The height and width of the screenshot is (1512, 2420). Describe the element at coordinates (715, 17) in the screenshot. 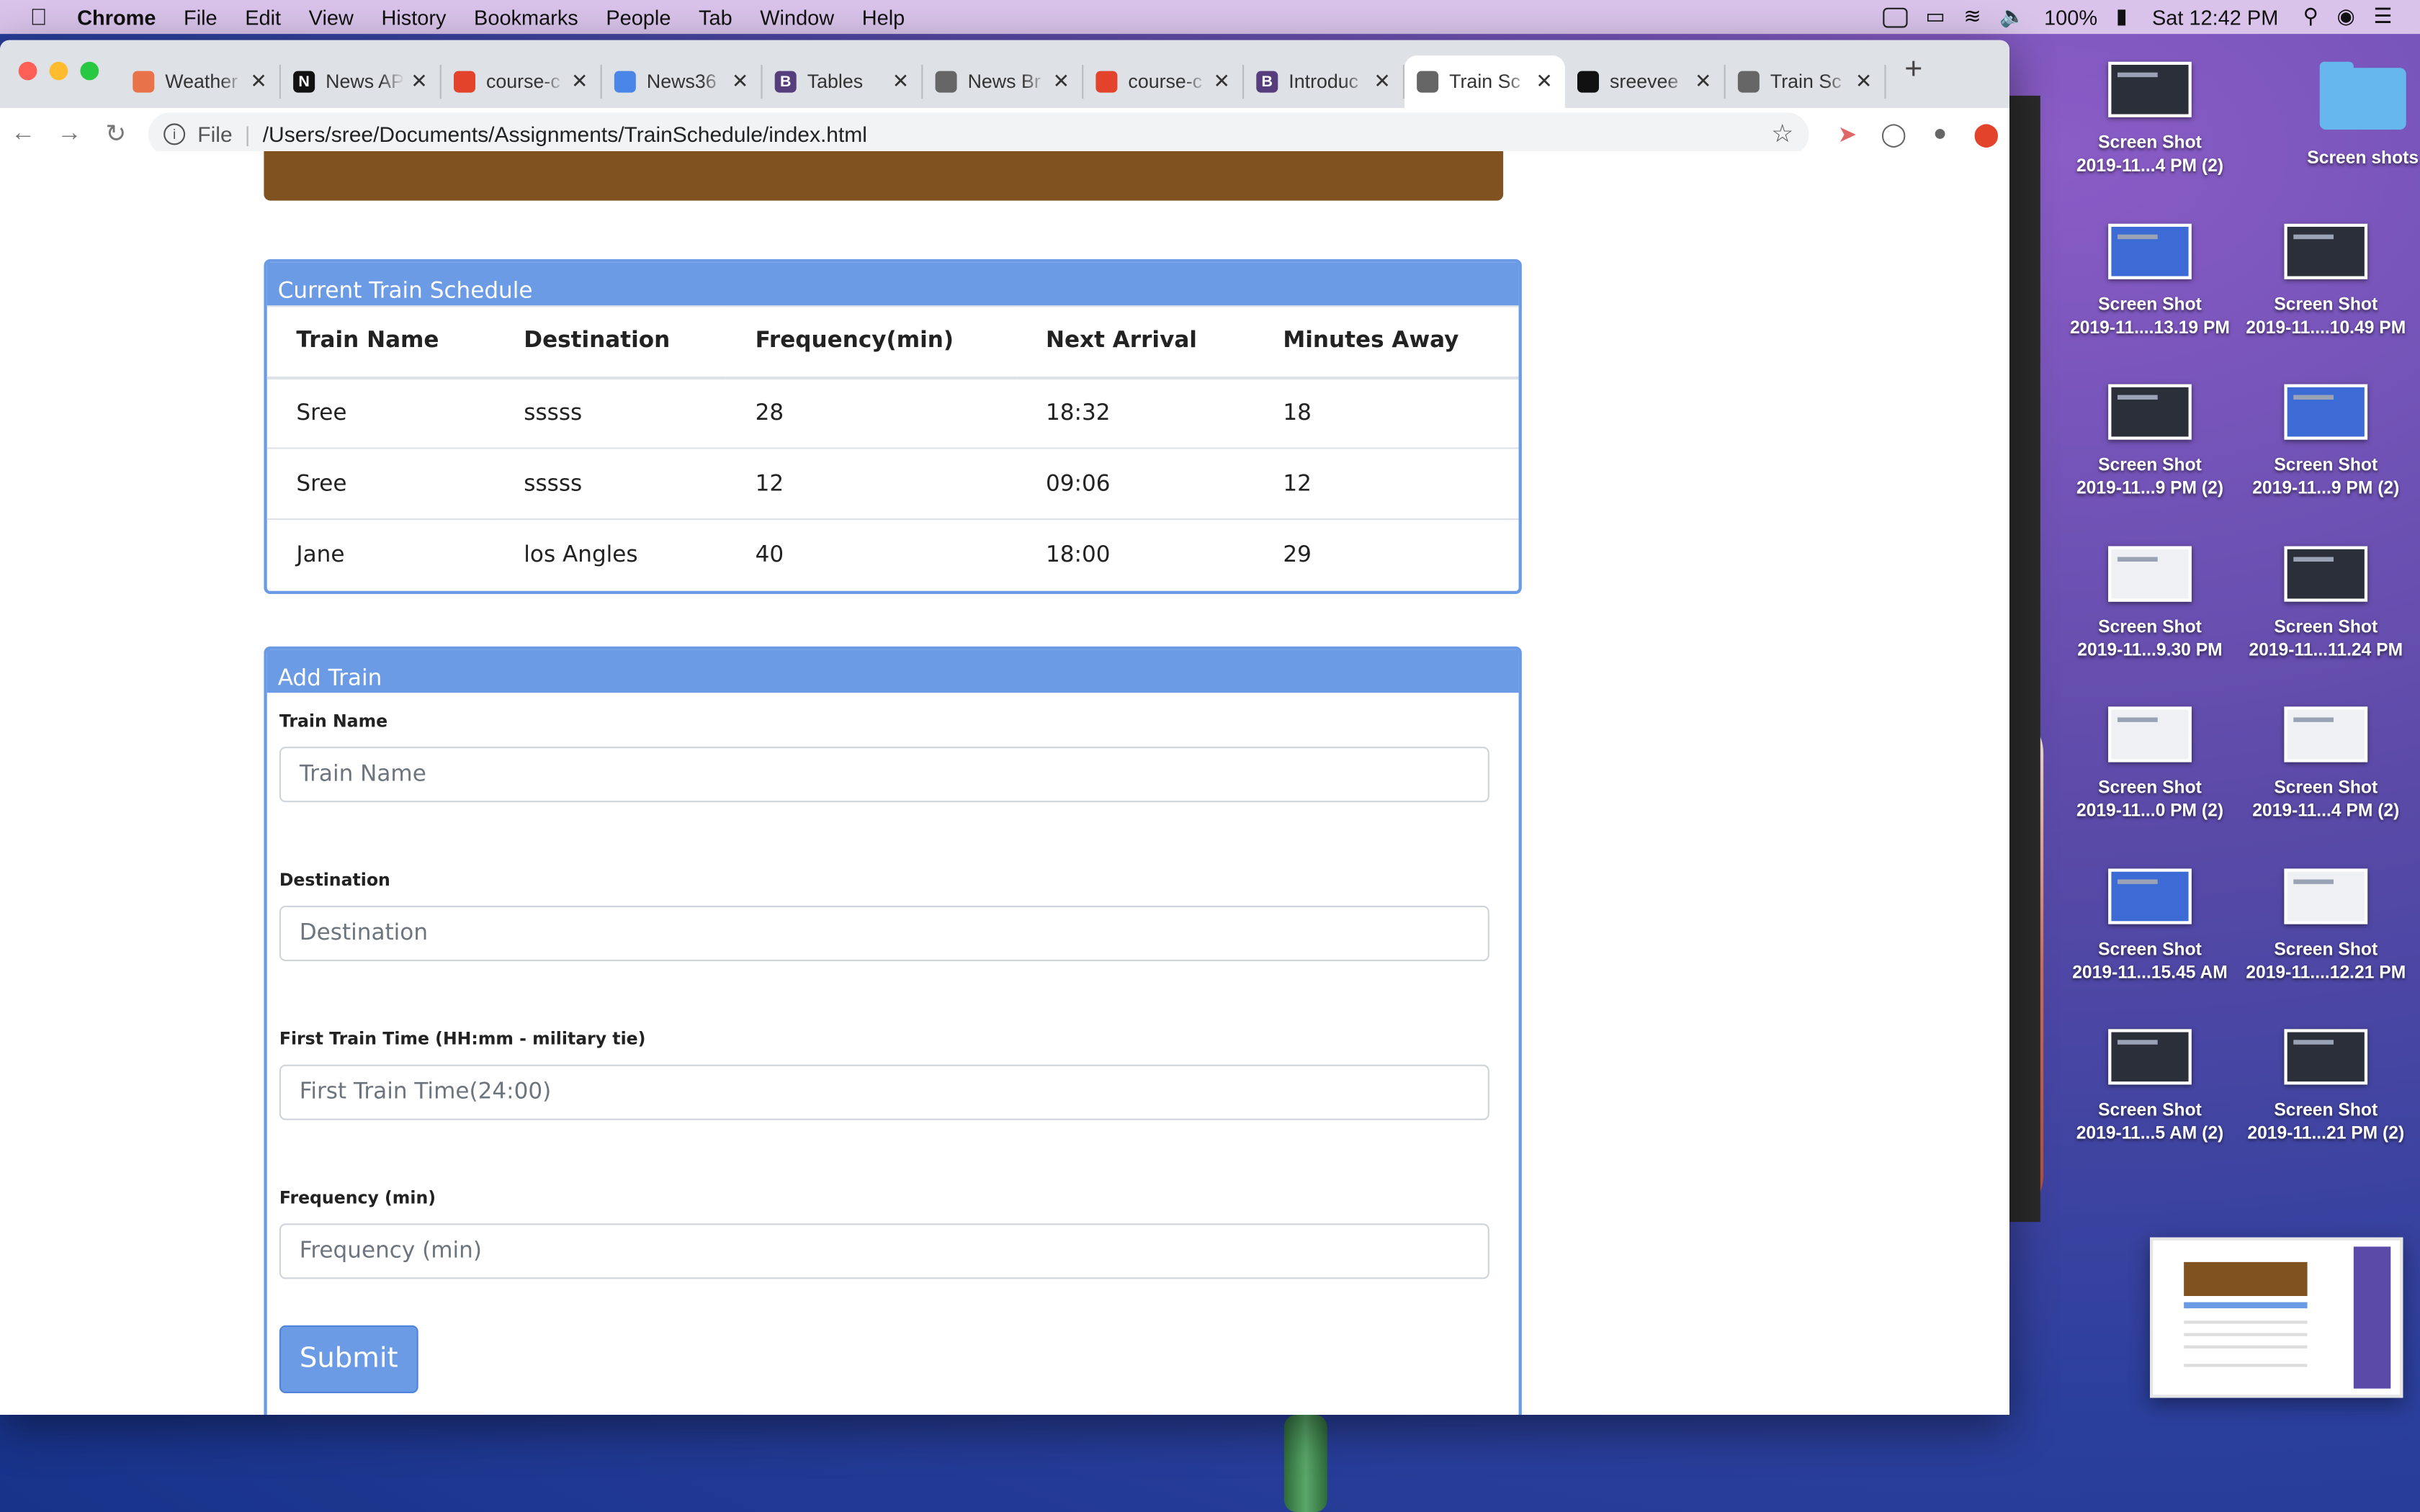

I see `menu-tab: Tab` at that location.